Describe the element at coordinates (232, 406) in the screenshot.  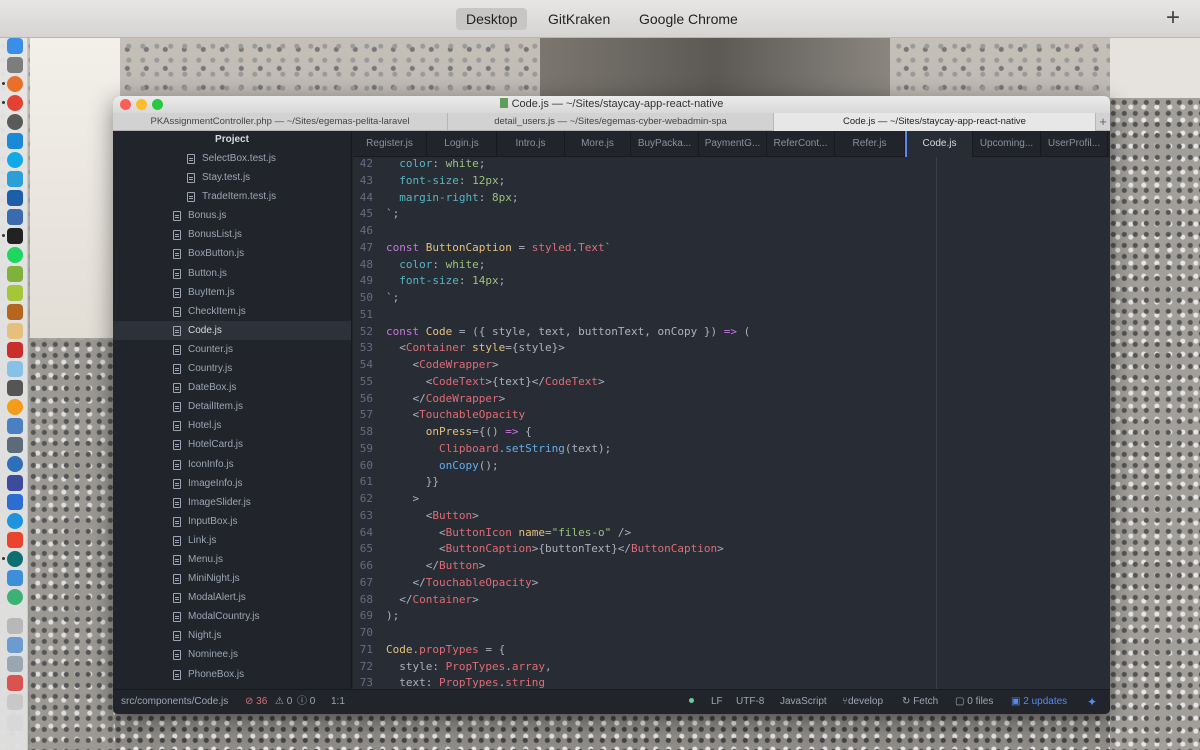
I see `file-tree-item: DetailItem.js` at that location.